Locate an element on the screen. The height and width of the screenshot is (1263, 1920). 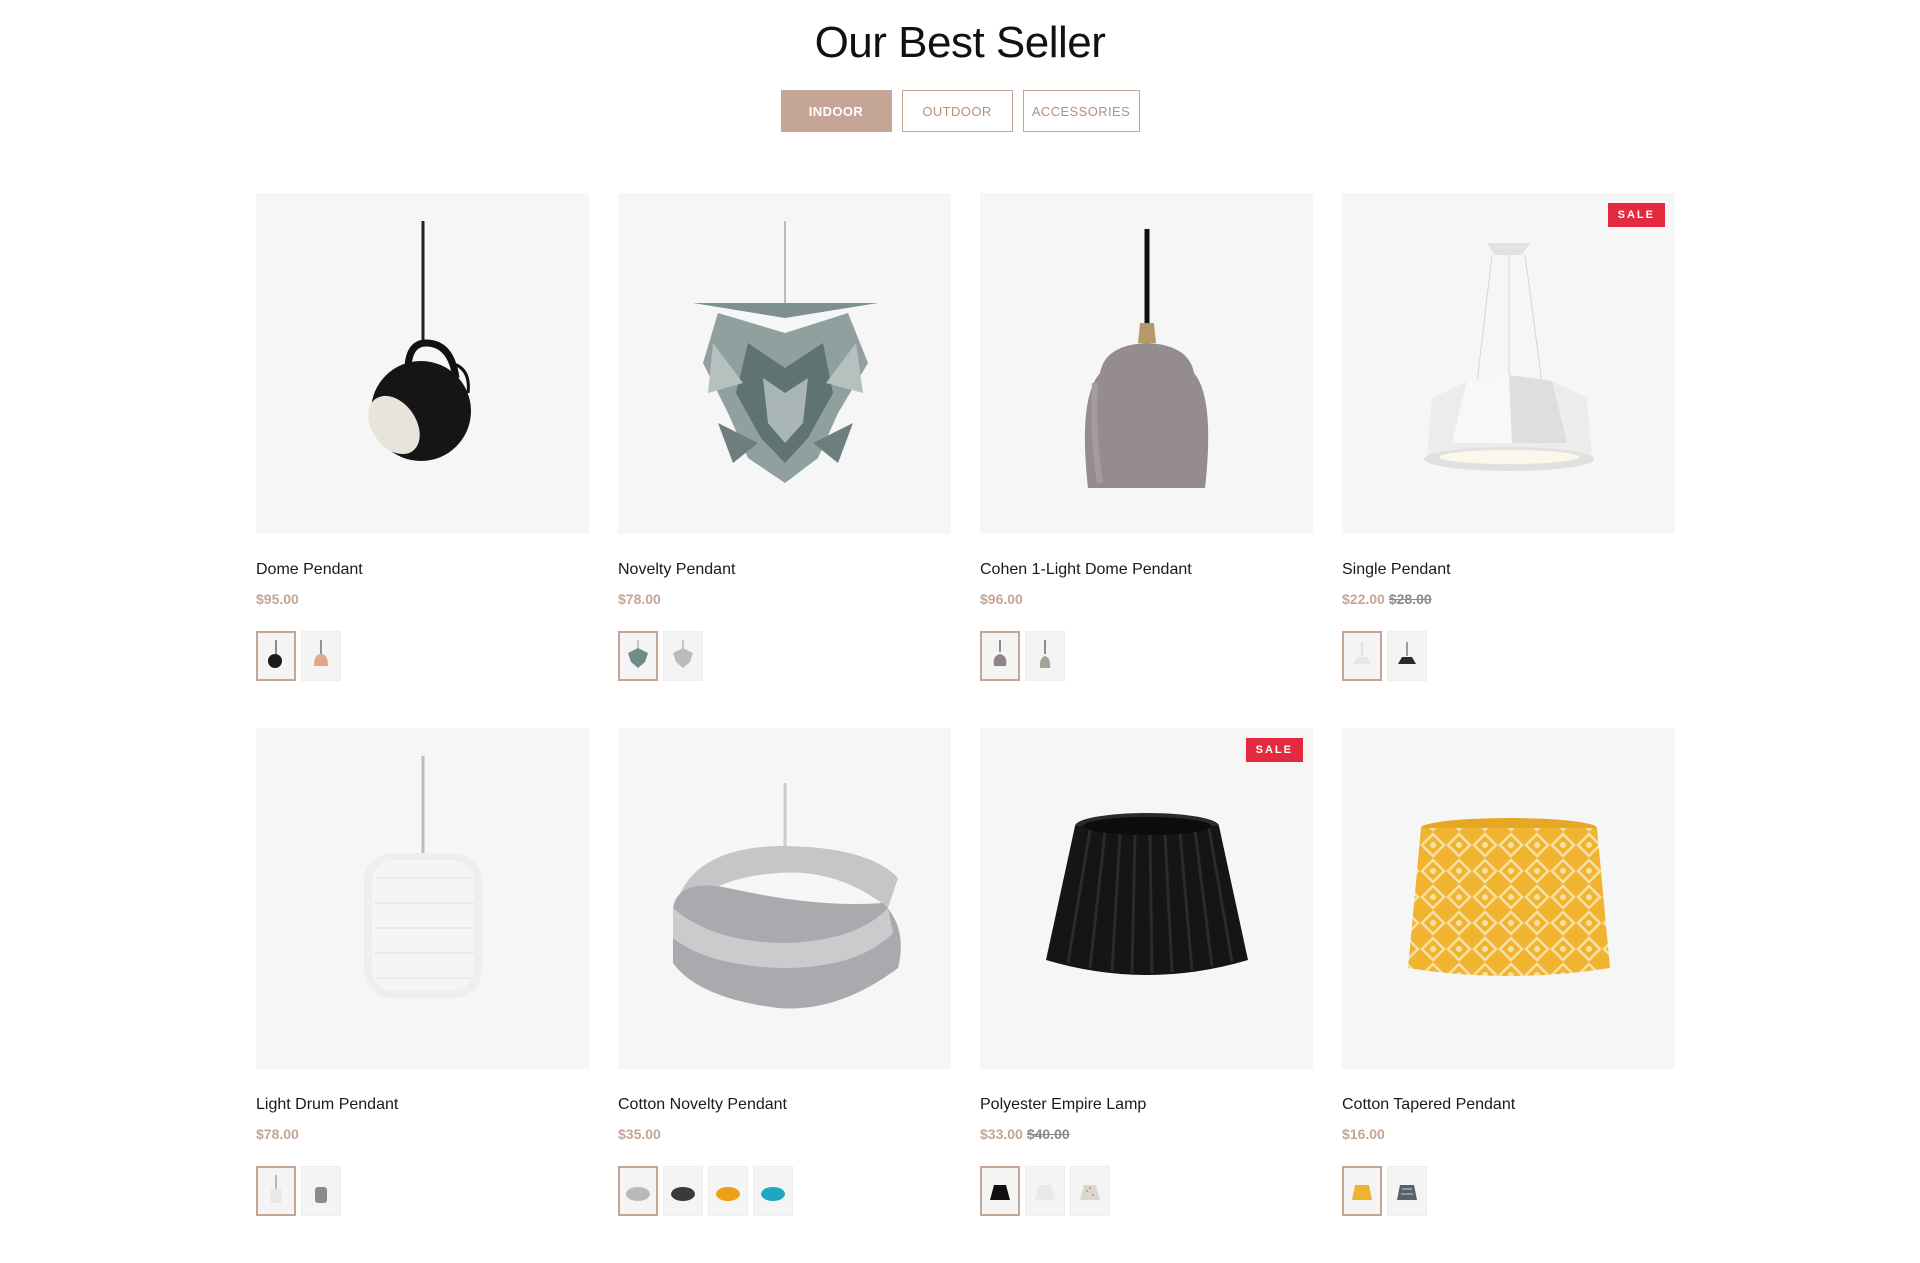
grey-drum-swatch-icon is located at coordinates (321, 1195).